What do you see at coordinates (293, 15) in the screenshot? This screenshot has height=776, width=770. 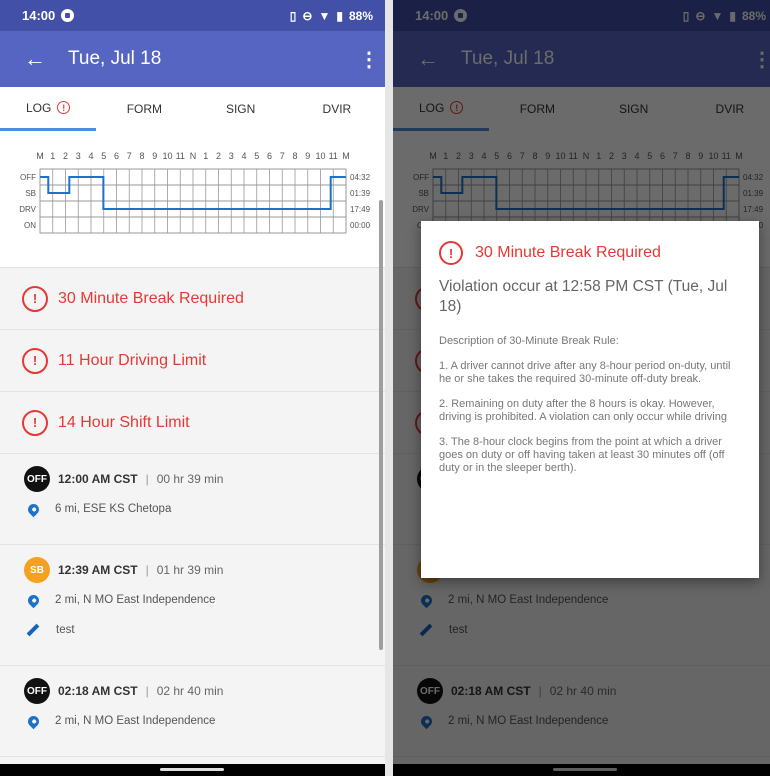 I see `vibrate-icon: ▯` at bounding box center [293, 15].